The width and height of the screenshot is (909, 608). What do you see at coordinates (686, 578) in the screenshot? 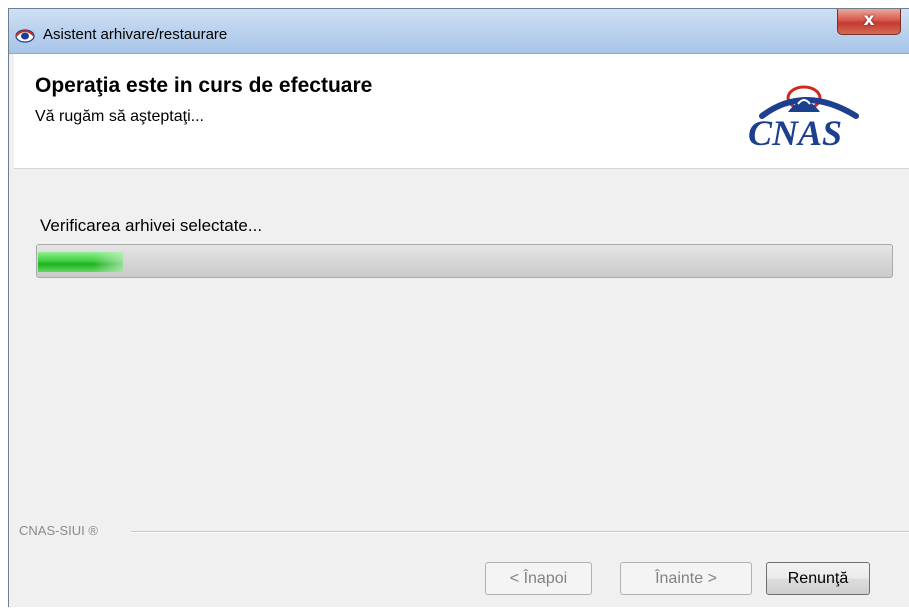
I see `next-button: Înainte >` at bounding box center [686, 578].